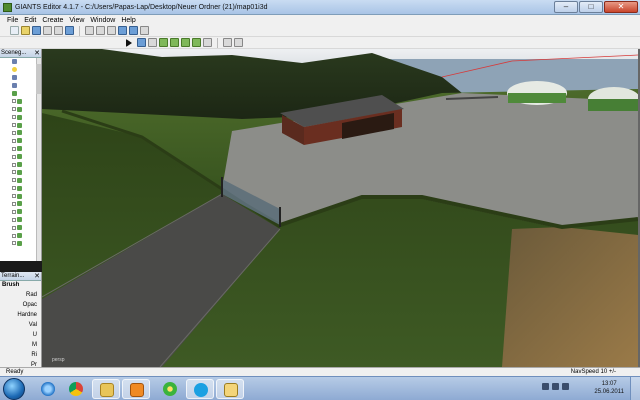  Describe the element at coordinates (30, 20) in the screenshot. I see `menu-edit: Edit` at that location.